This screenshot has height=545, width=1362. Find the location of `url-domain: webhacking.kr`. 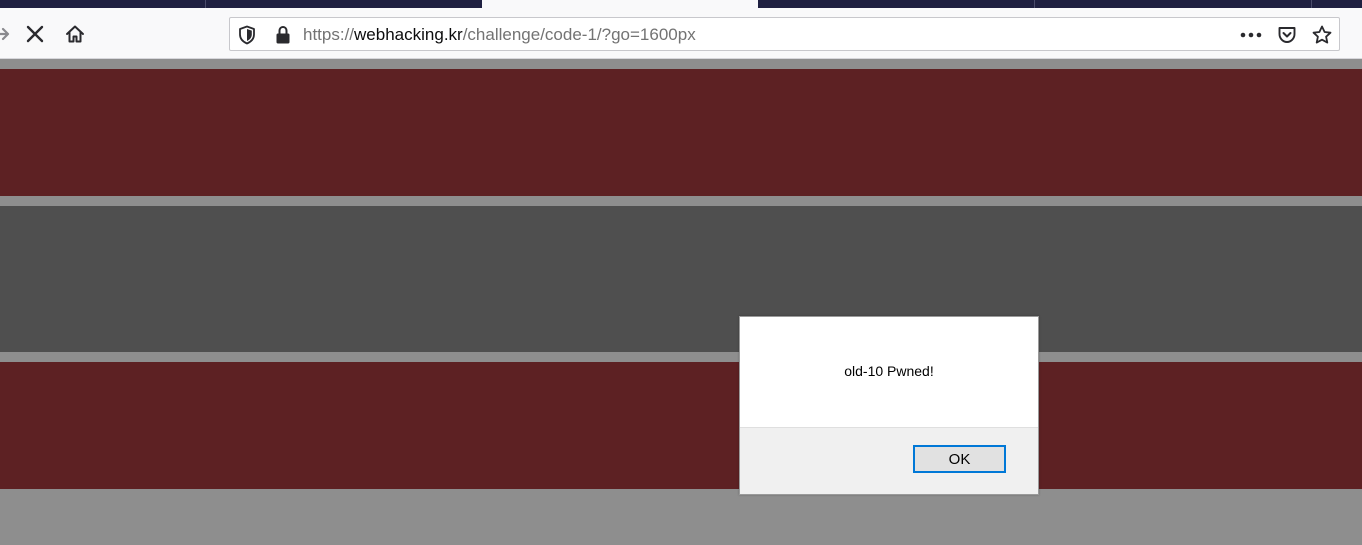

url-domain: webhacking.kr is located at coordinates (408, 34).